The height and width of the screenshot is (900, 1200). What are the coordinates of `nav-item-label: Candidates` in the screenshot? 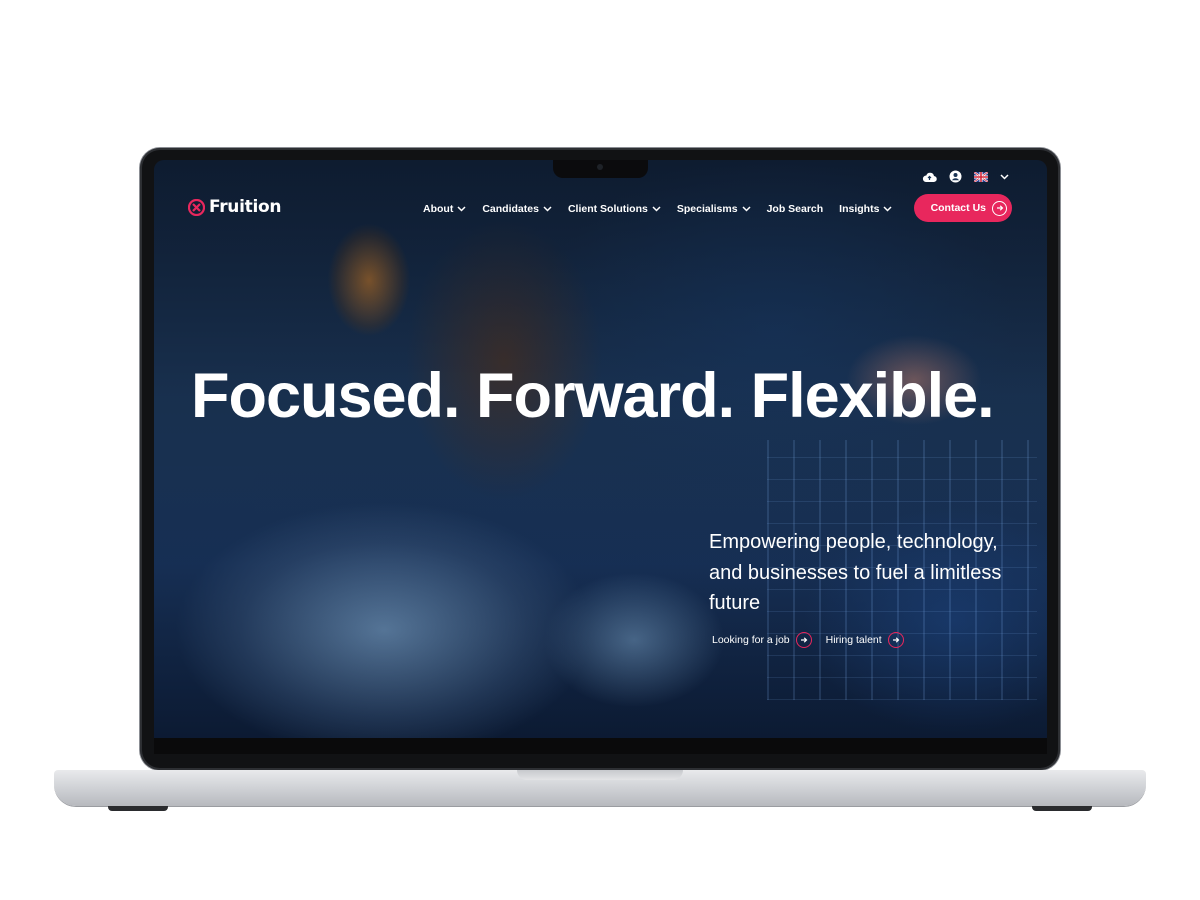 It's located at (510, 209).